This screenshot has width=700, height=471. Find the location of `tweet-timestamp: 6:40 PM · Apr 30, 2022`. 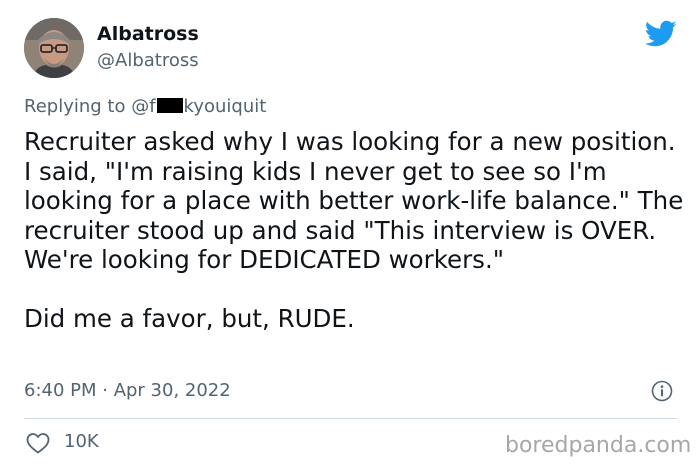

tweet-timestamp: 6:40 PM · Apr 30, 2022 is located at coordinates (127, 391).